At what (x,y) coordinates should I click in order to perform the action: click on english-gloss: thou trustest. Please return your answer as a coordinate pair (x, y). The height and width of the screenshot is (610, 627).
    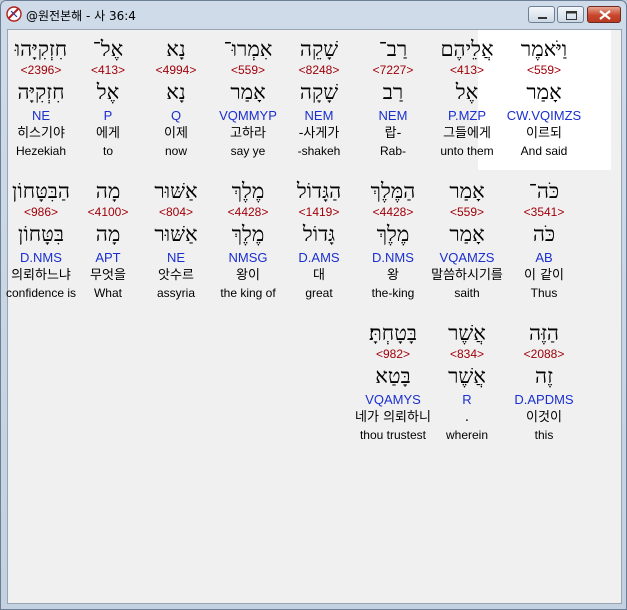
    Looking at the image, I should click on (393, 435).